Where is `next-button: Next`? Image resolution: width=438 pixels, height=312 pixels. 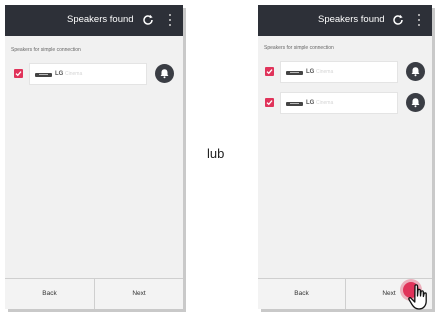
next-button: Next is located at coordinates (139, 294).